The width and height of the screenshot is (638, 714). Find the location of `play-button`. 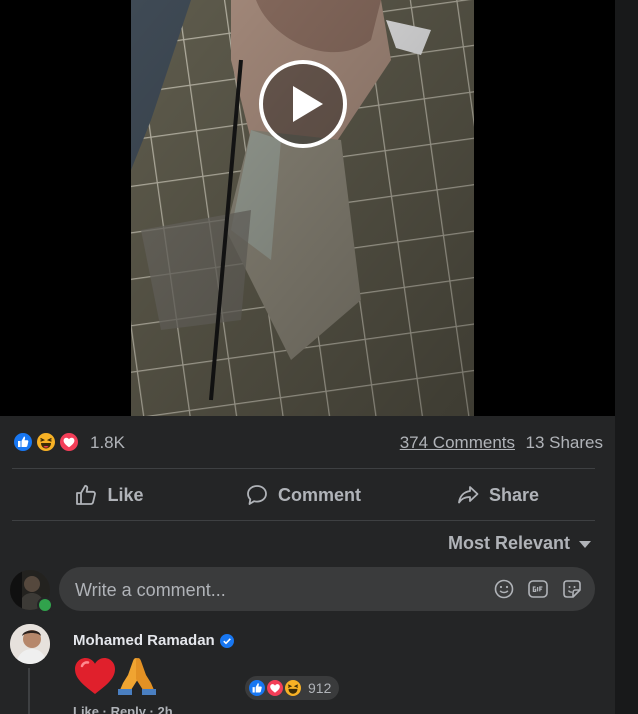

play-button is located at coordinates (303, 104).